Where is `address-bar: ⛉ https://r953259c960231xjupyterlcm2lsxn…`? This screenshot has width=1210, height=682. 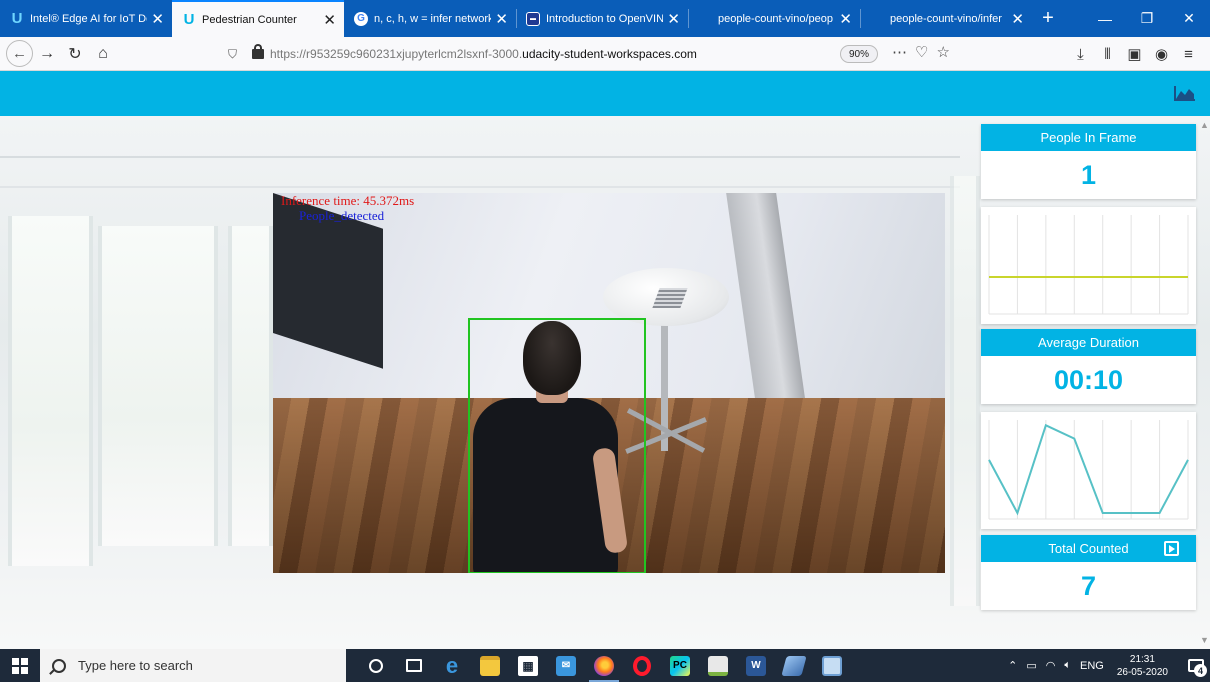 address-bar: ⛉ https://r953259c960231xjupyterlcm2lsxn… is located at coordinates (595, 54).